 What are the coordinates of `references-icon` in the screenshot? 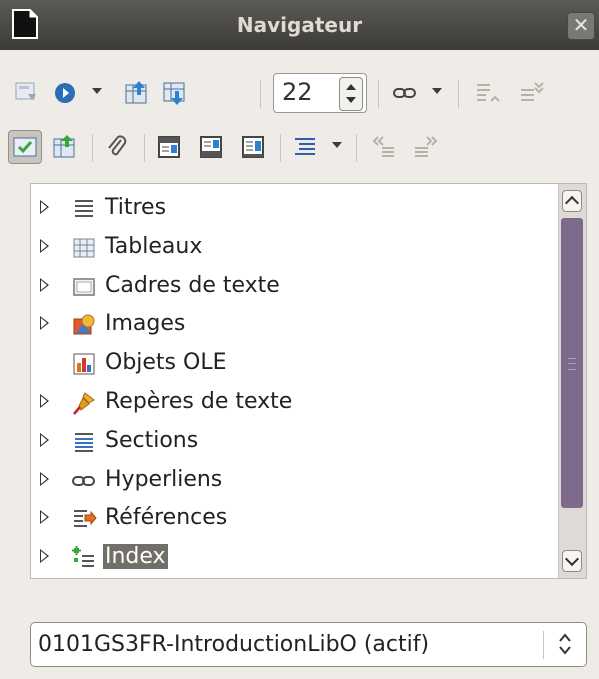 It's located at (84, 519).